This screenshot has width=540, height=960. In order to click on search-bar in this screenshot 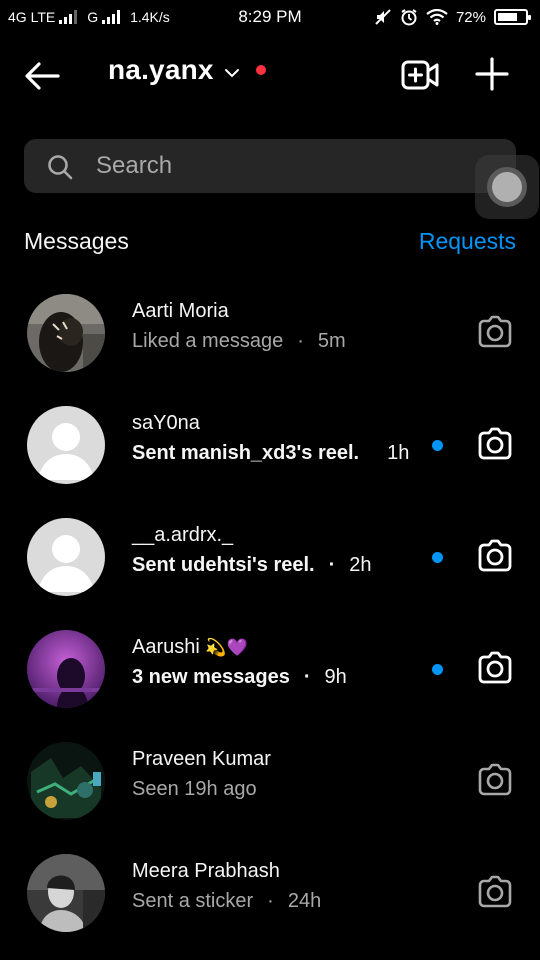, I will do `click(270, 166)`.